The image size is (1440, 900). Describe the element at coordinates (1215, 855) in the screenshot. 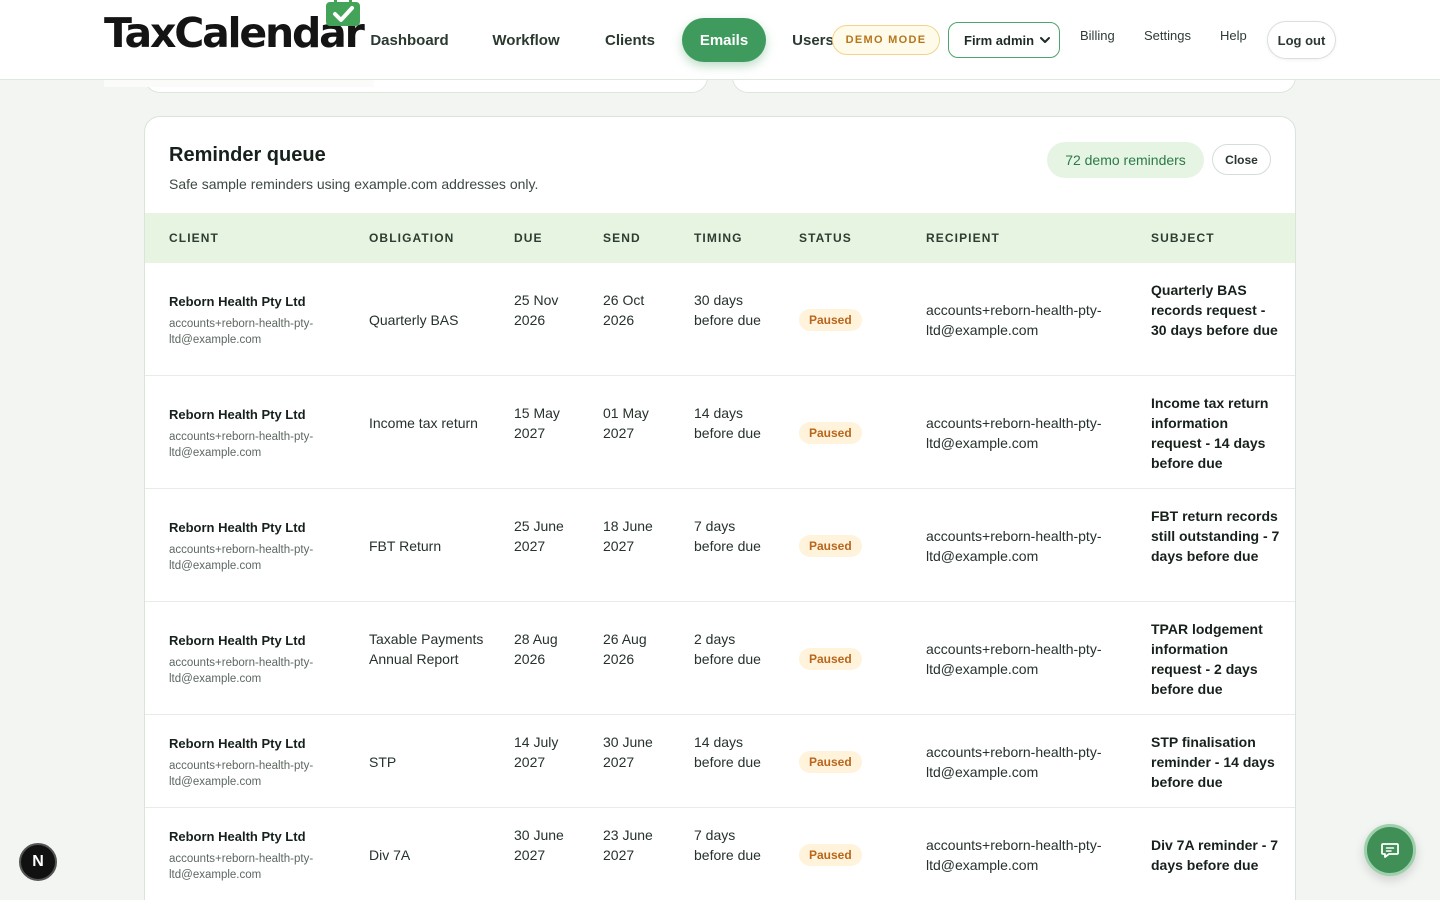

I see `email-subject: Div 7A reminder - 7 days before due` at that location.